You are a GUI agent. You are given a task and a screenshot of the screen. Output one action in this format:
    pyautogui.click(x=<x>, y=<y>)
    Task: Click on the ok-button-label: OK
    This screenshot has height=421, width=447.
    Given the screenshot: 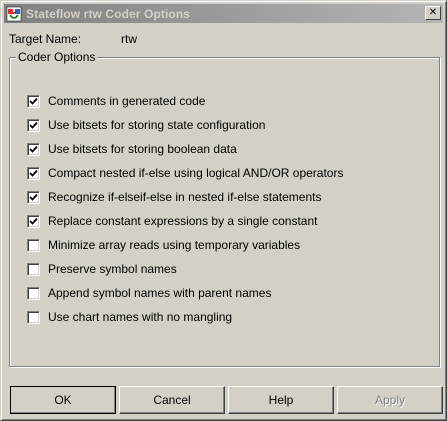 What is the action you would take?
    pyautogui.click(x=63, y=400)
    